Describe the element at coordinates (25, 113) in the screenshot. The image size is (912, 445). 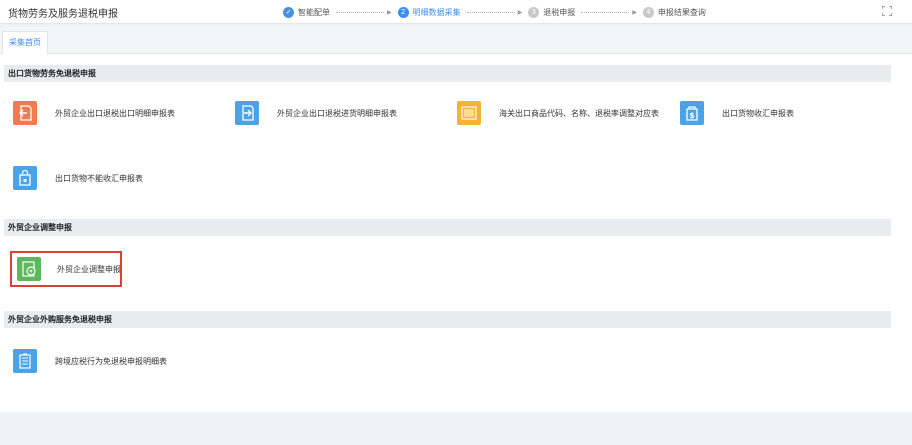
I see `export-arrow-icon` at that location.